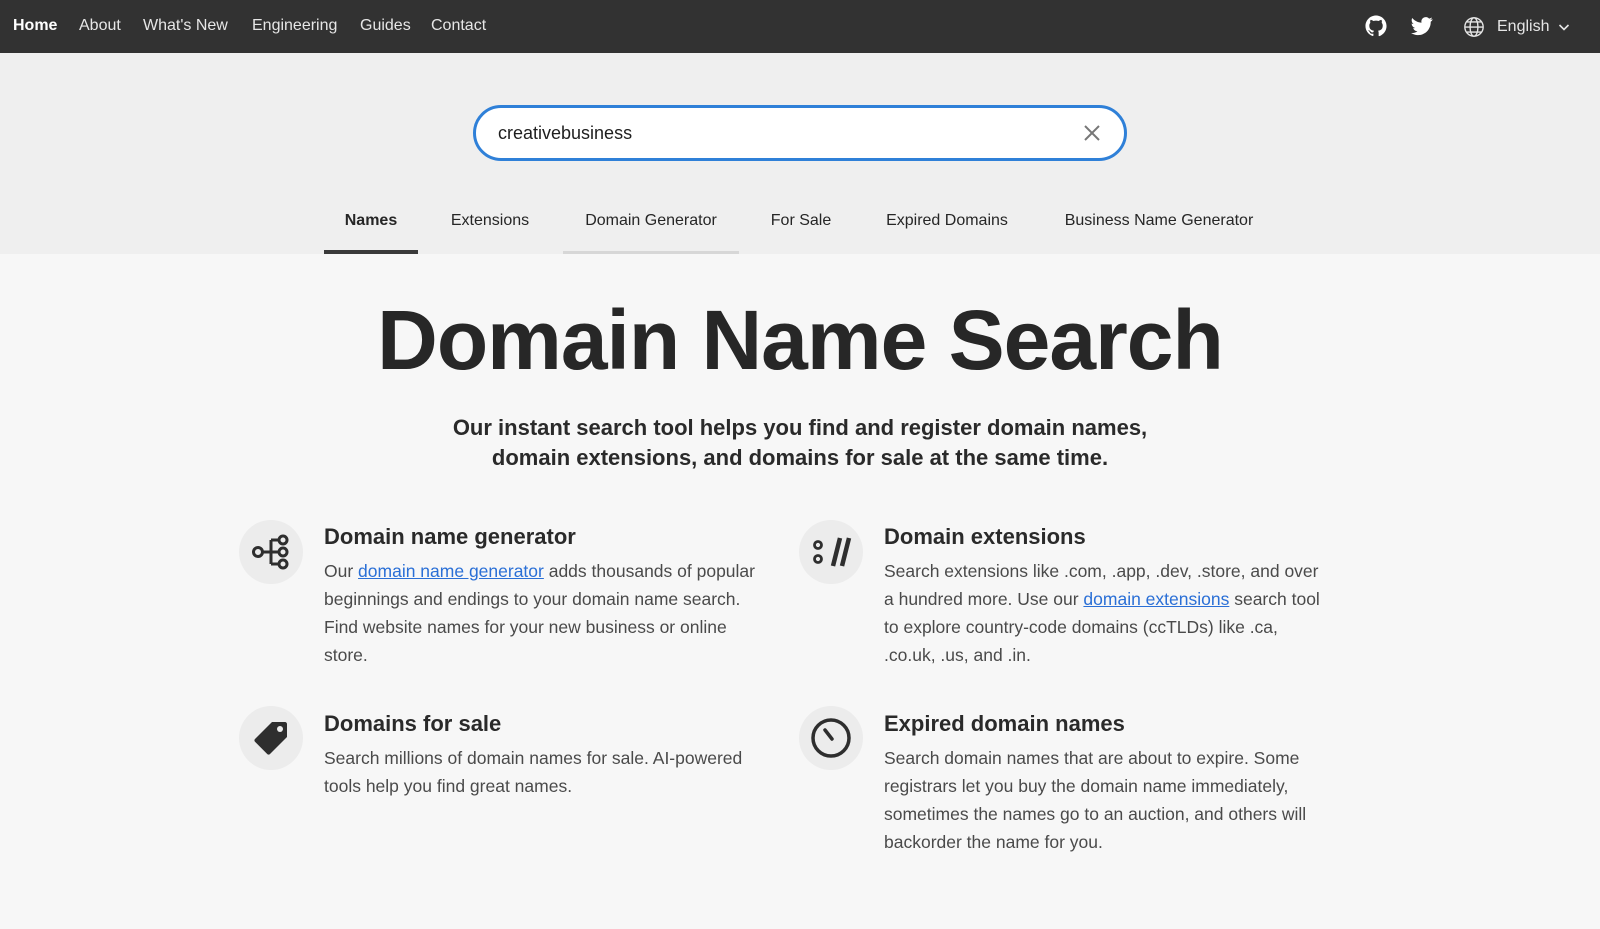 This screenshot has height=929, width=1600. What do you see at coordinates (371, 220) in the screenshot?
I see `tab-label: Names` at bounding box center [371, 220].